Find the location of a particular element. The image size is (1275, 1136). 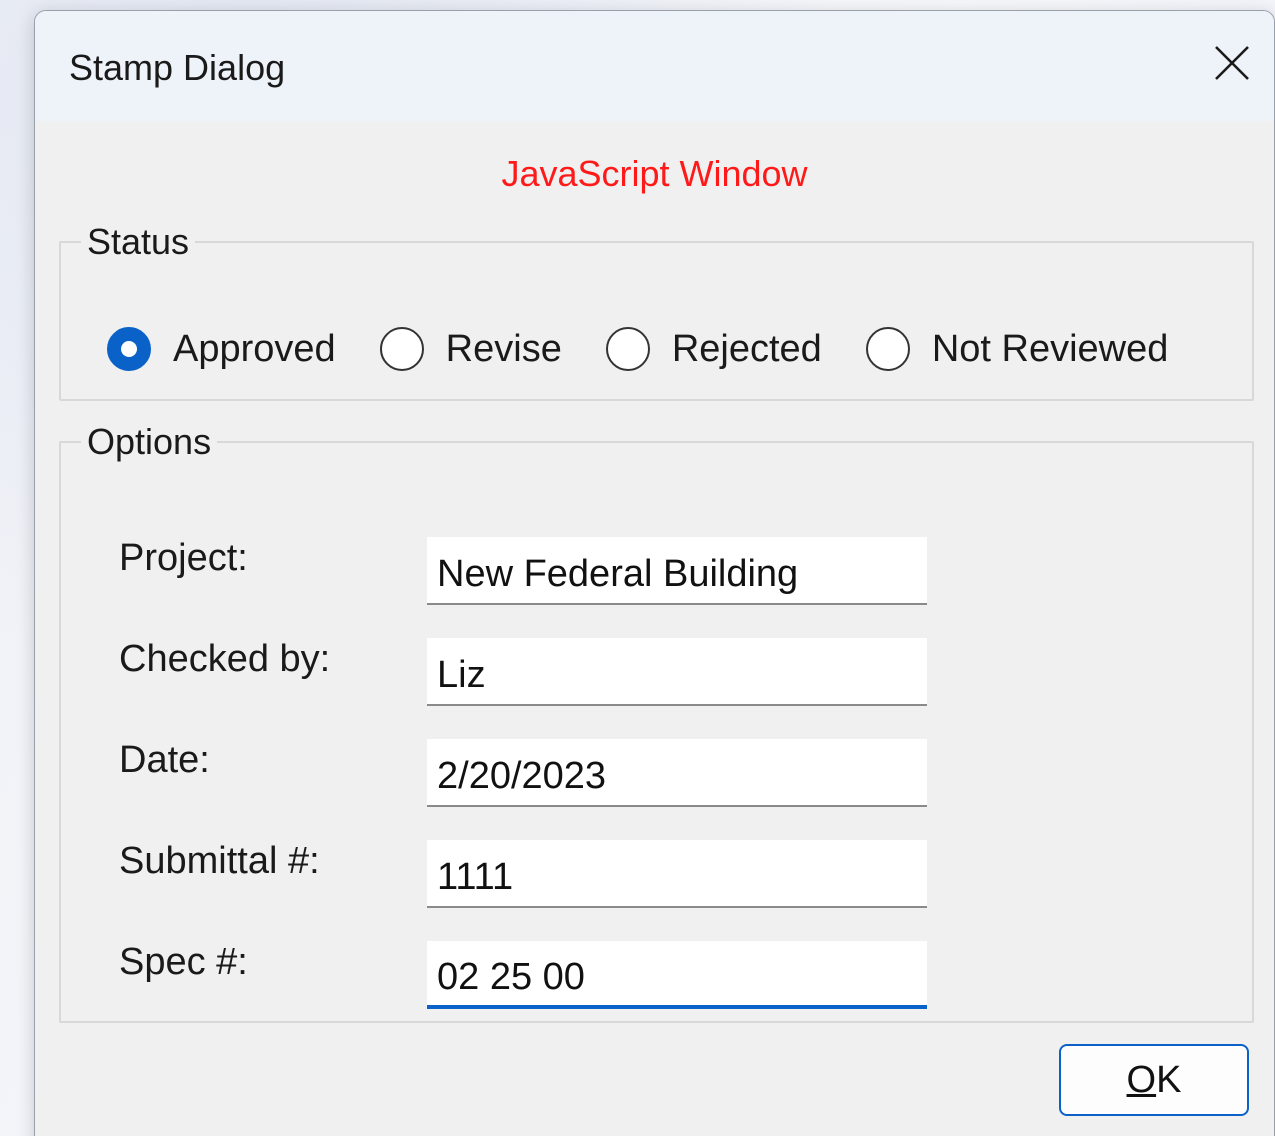

radio-not-reviewed: Not Reviewed is located at coordinates (1017, 349).